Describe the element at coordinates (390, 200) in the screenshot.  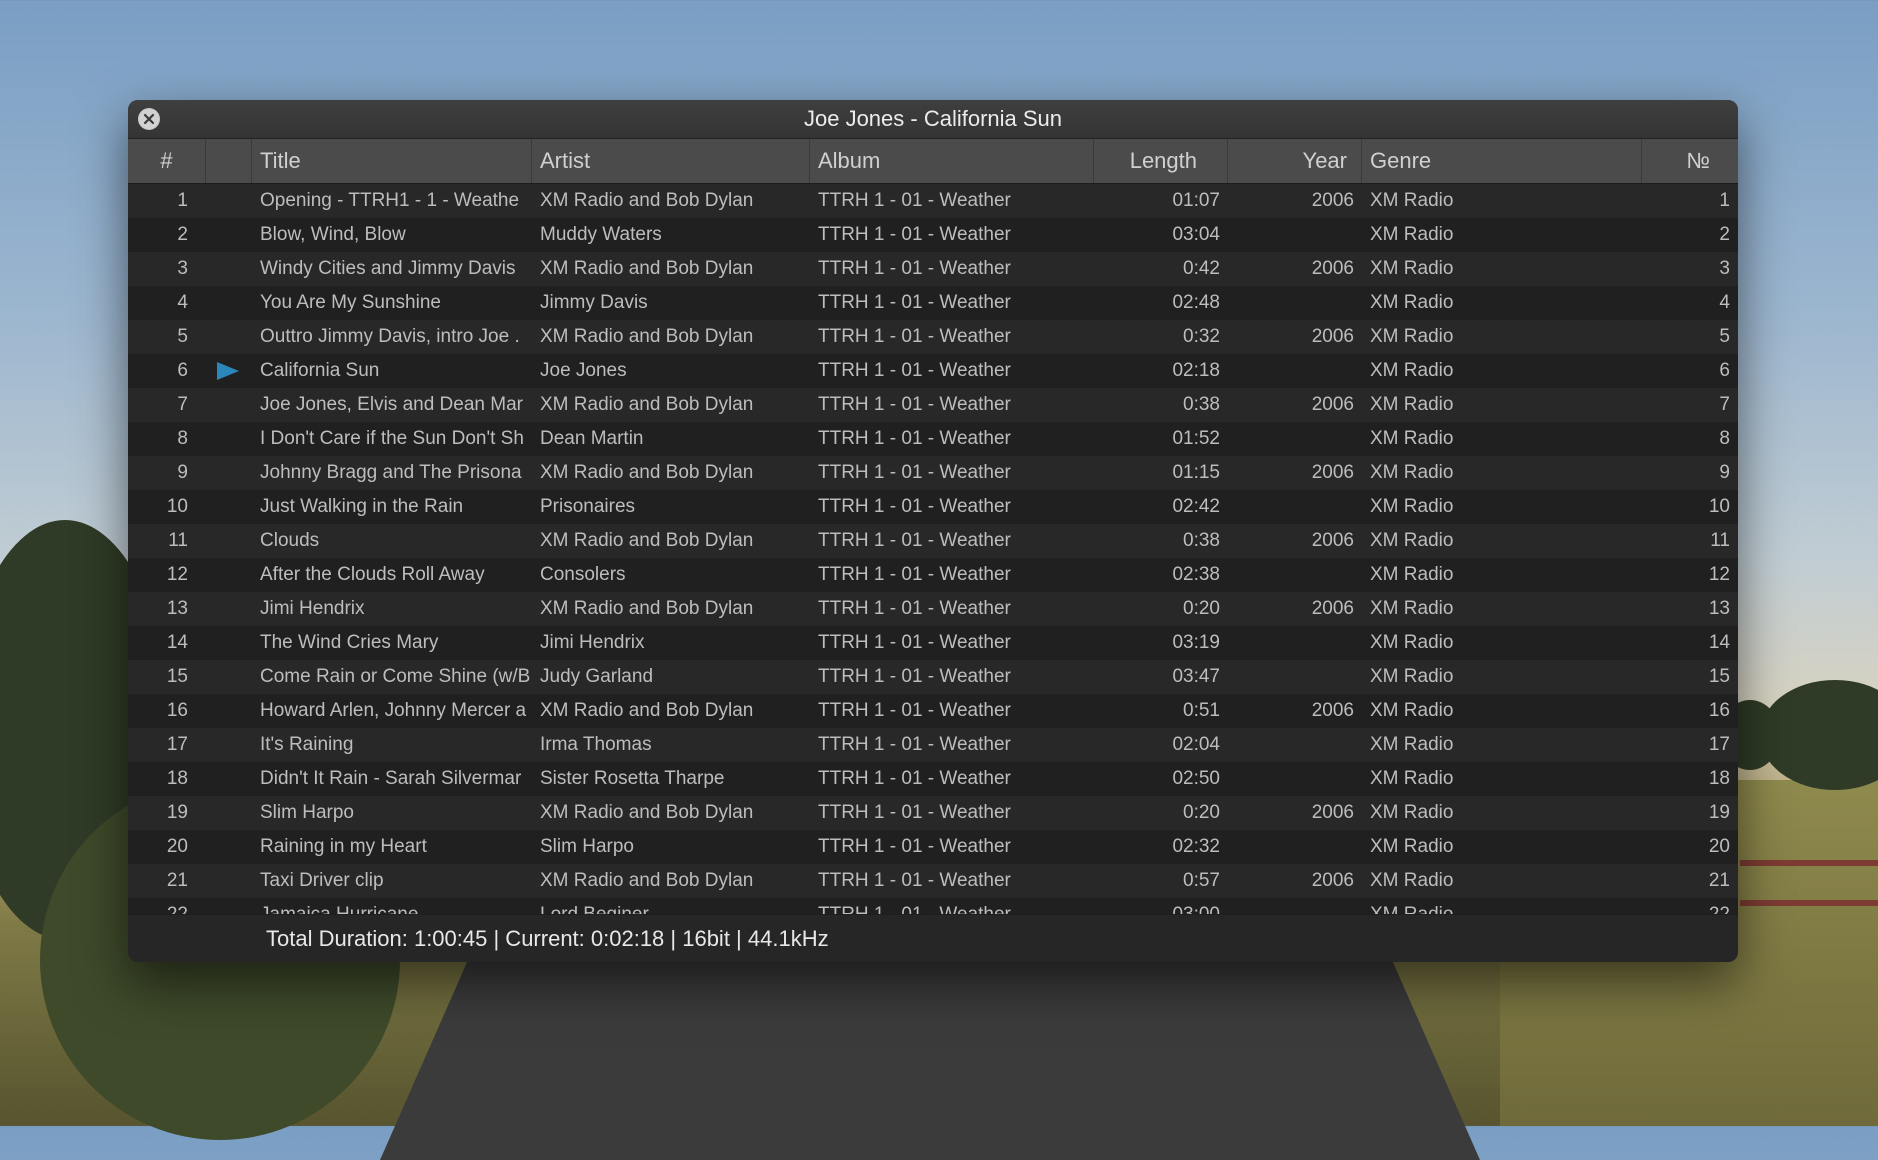
I see `track-title: Opening - TTRH1 - 1 - Weathe` at that location.